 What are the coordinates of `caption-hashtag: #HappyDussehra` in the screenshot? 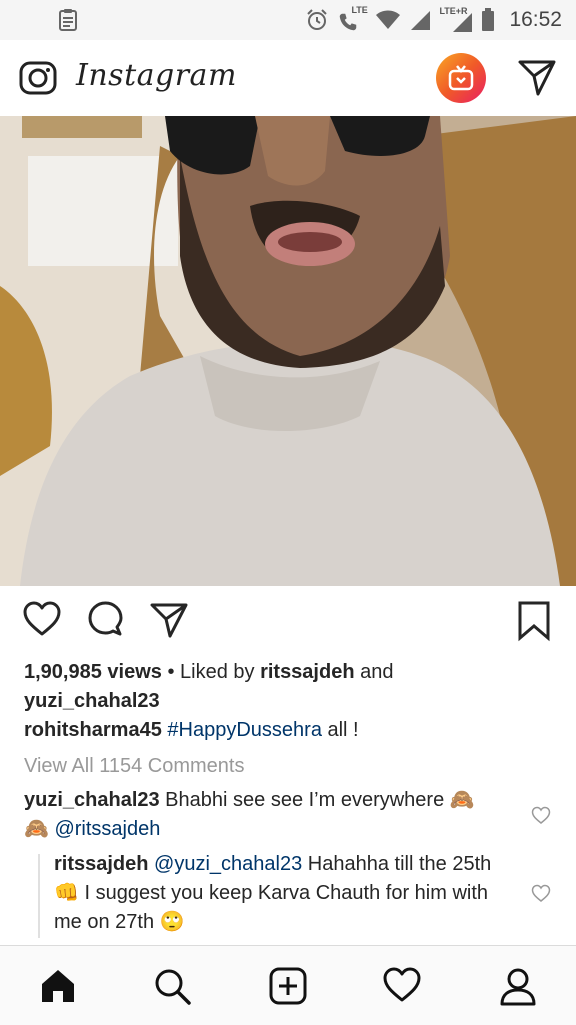 It's located at (244, 730).